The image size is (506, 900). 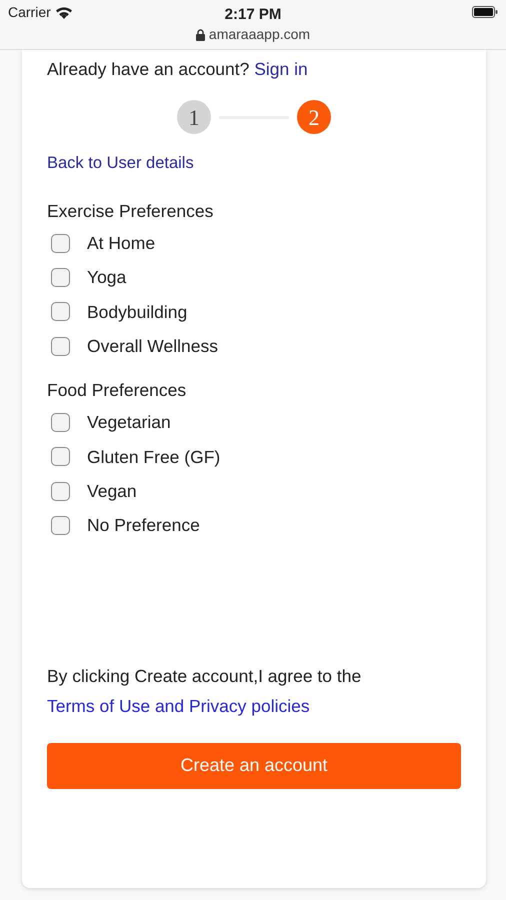 What do you see at coordinates (204, 676) in the screenshot?
I see `agreement-text: By clicking Create account,I agree to the` at bounding box center [204, 676].